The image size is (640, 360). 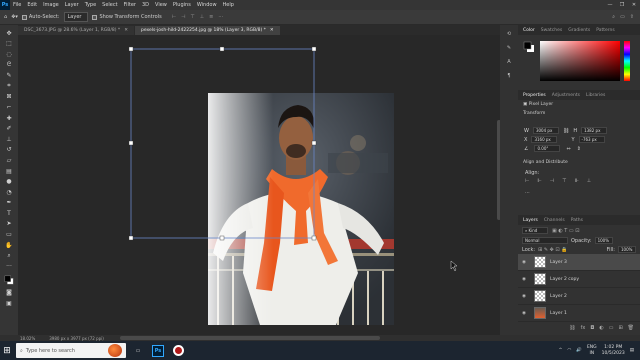 What do you see at coordinates (509, 48) in the screenshot?
I see `brush-settings-icon: ✎` at bounding box center [509, 48].